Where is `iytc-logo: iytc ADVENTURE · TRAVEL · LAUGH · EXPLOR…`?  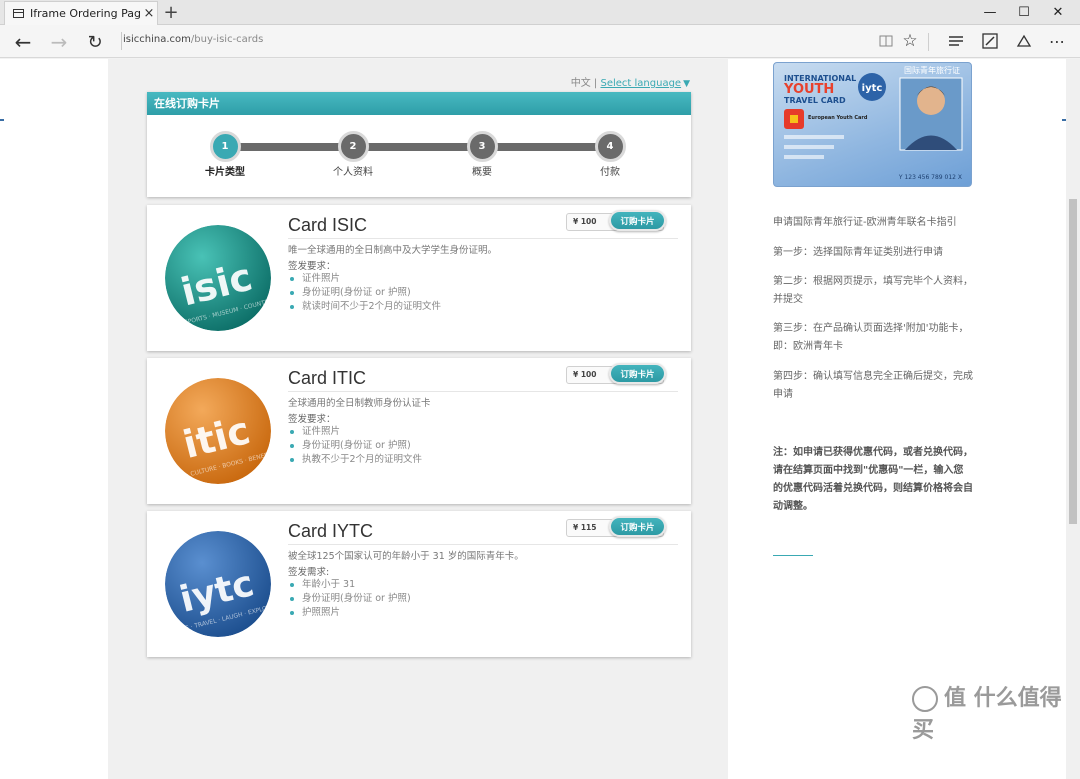 iytc-logo: iytc ADVENTURE · TRAVEL · LAUGH · EXPLOR… is located at coordinates (218, 584).